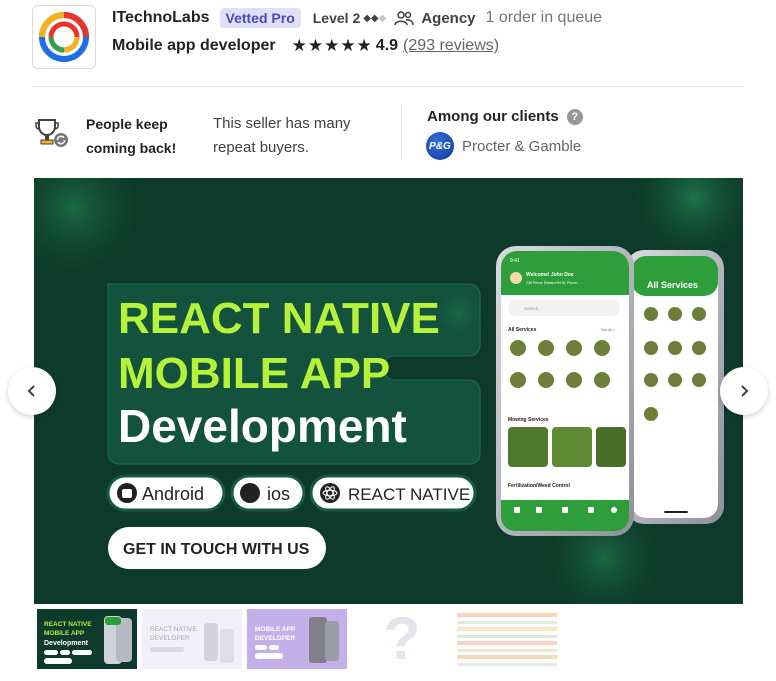 The image size is (776, 681). What do you see at coordinates (404, 18) in the screenshot?
I see `people-icon` at bounding box center [404, 18].